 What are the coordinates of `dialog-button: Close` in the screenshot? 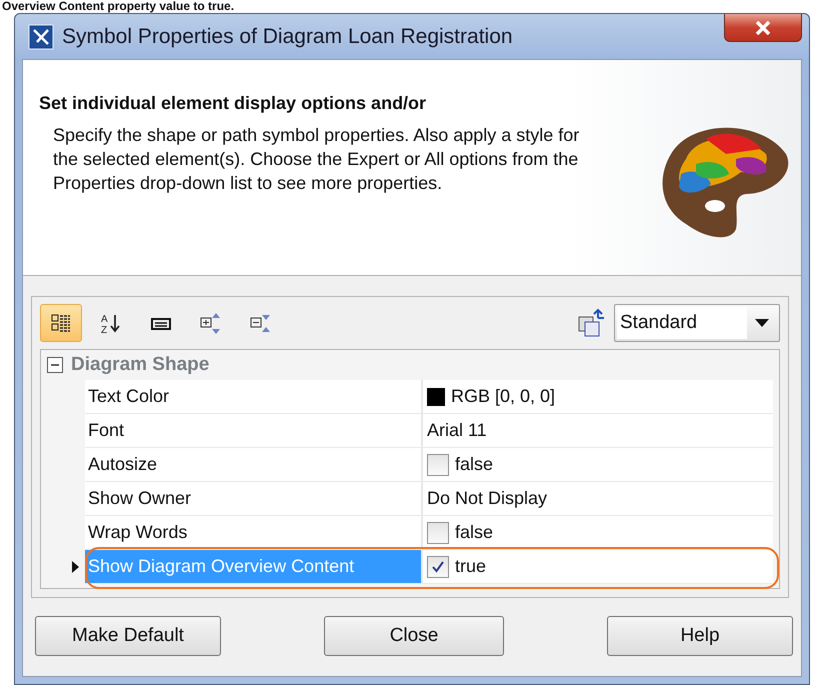 It's located at (414, 636).